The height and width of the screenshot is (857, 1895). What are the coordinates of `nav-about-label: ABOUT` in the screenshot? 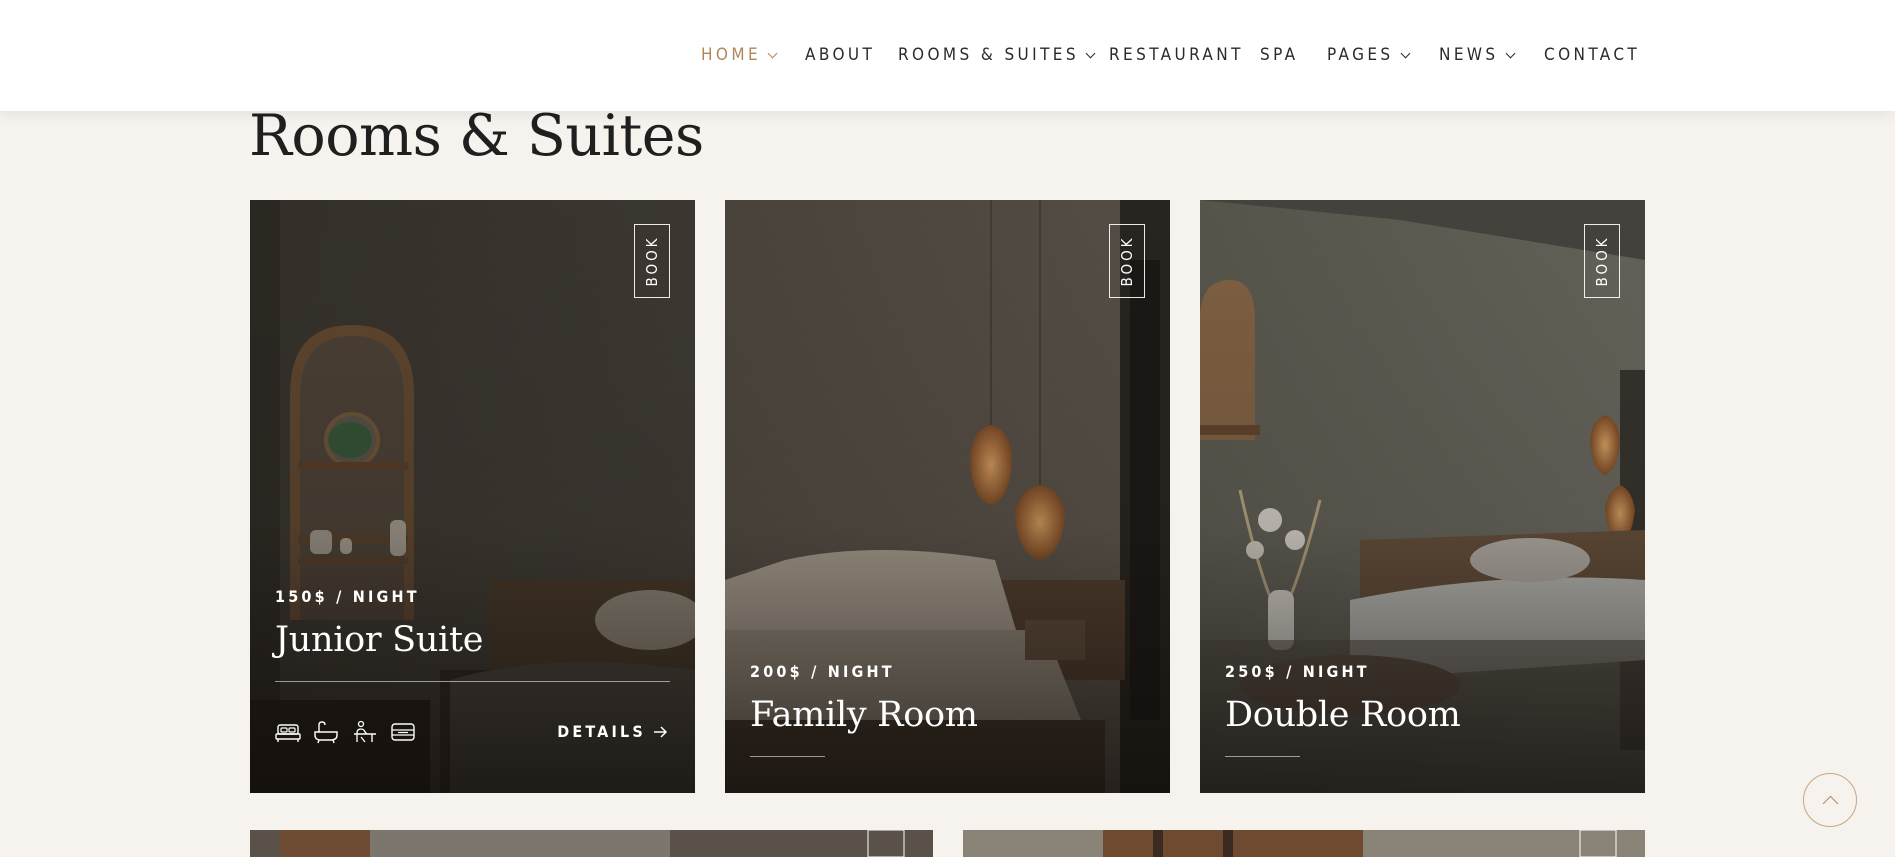 It's located at (840, 55).